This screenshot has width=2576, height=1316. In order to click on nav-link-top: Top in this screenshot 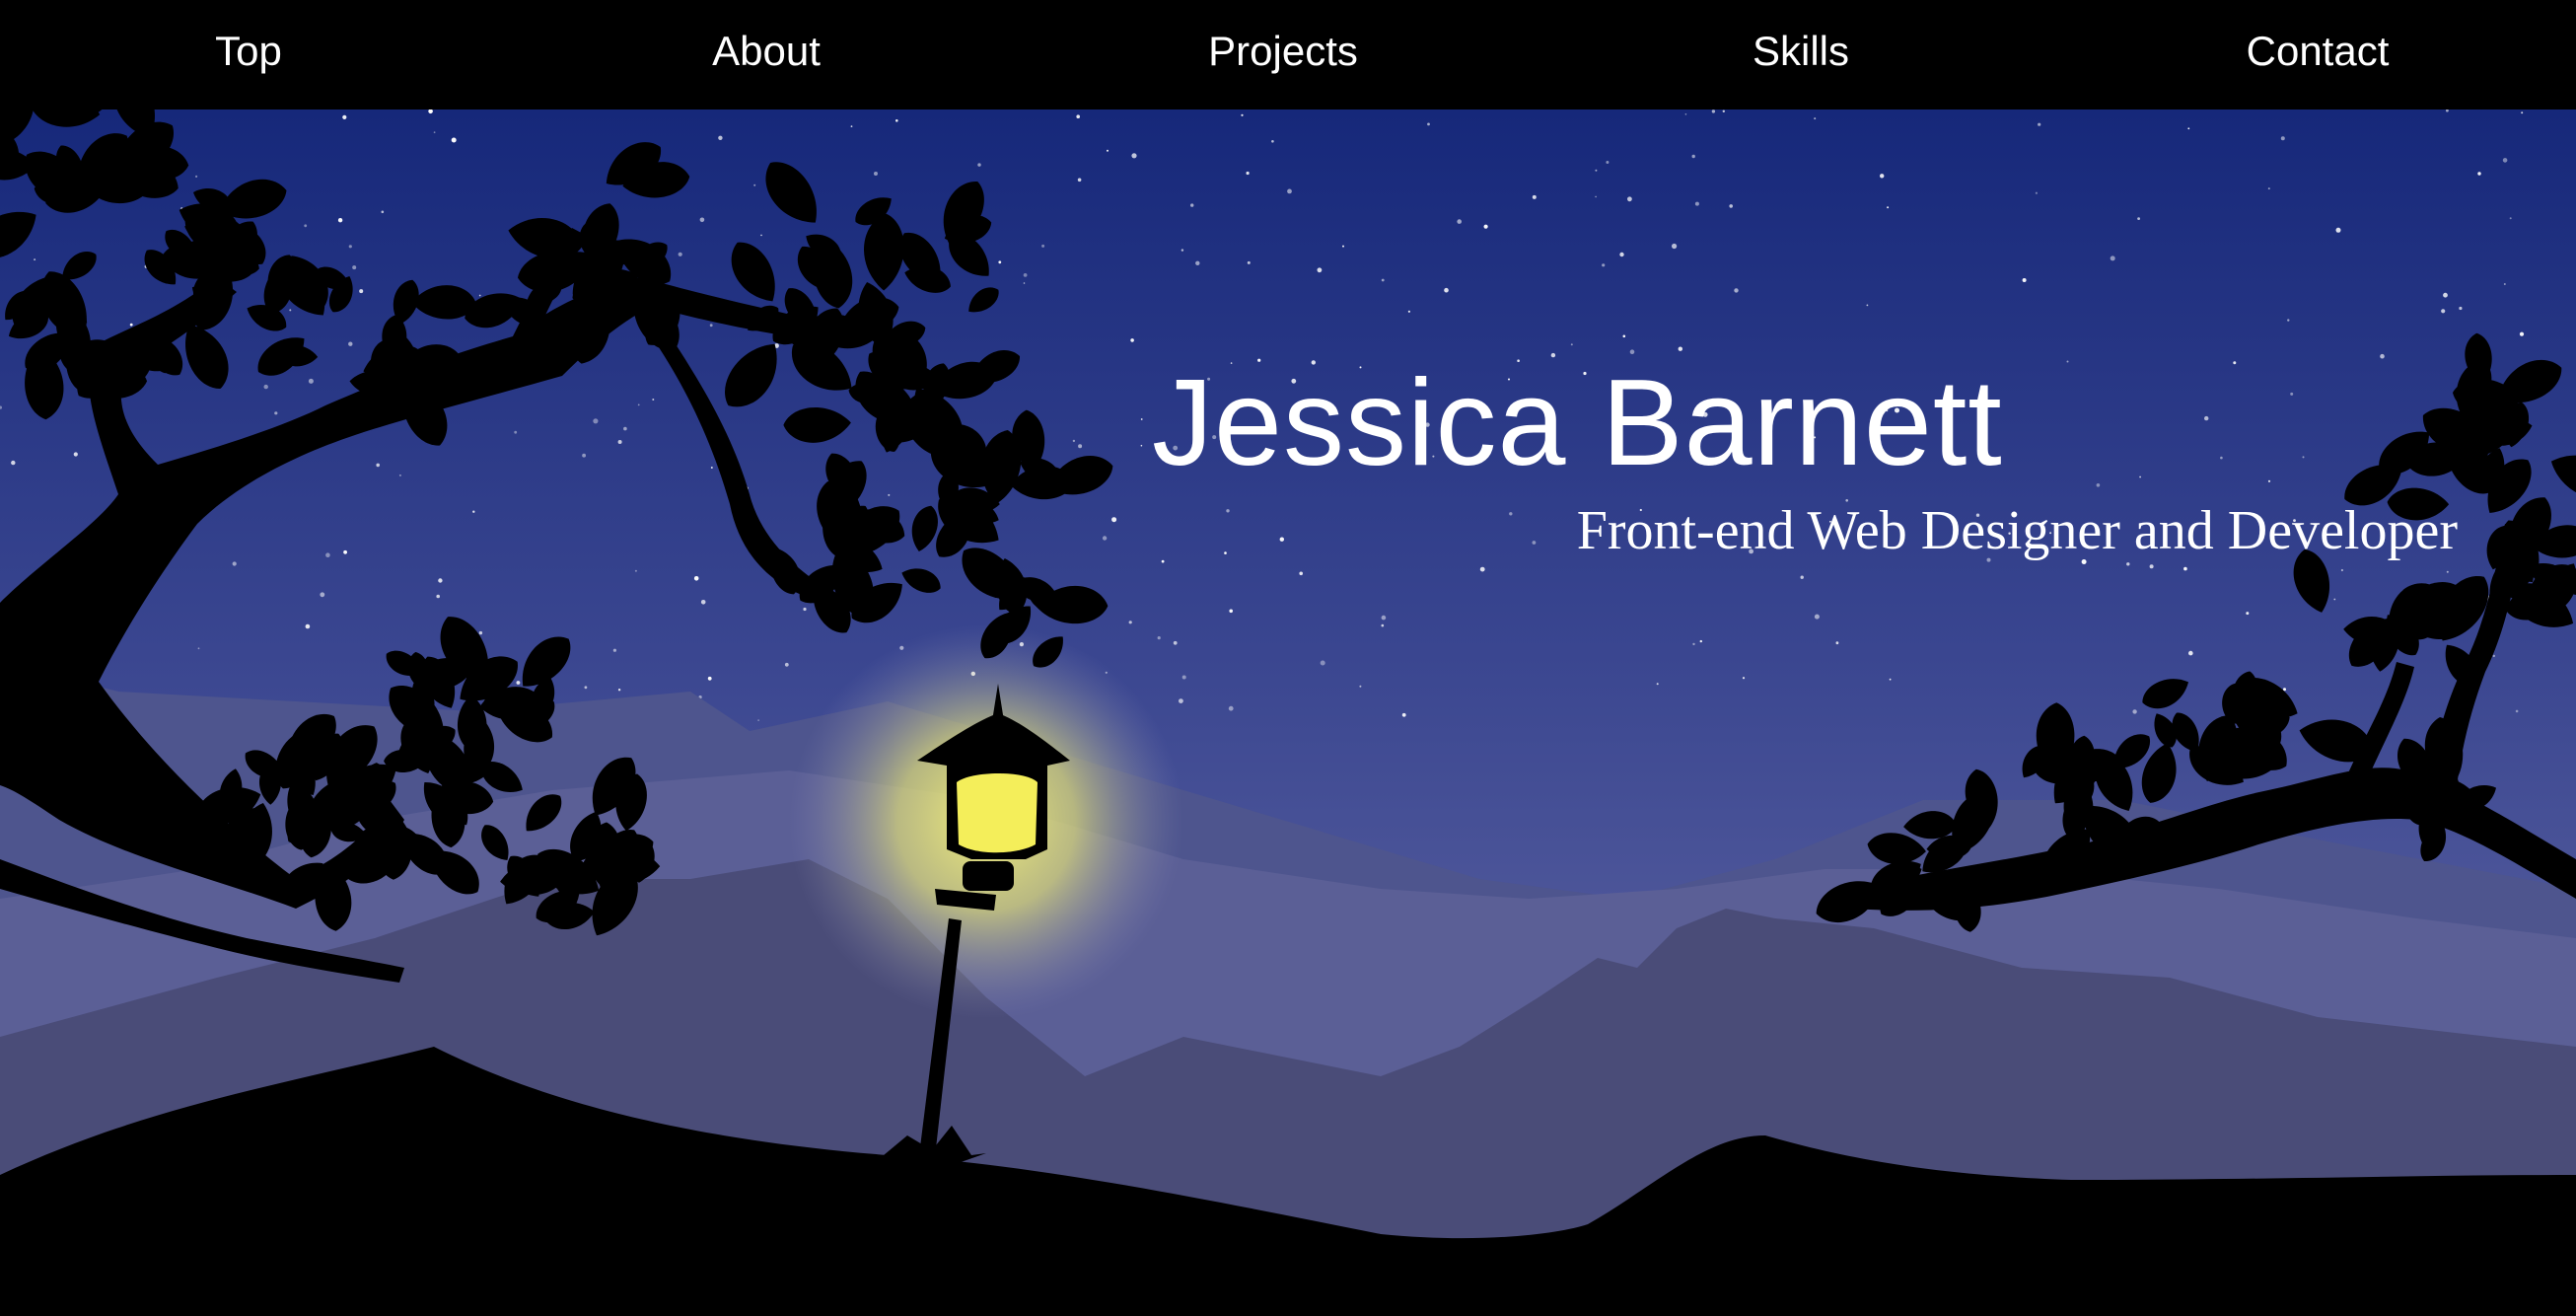, I will do `click(249, 51)`.